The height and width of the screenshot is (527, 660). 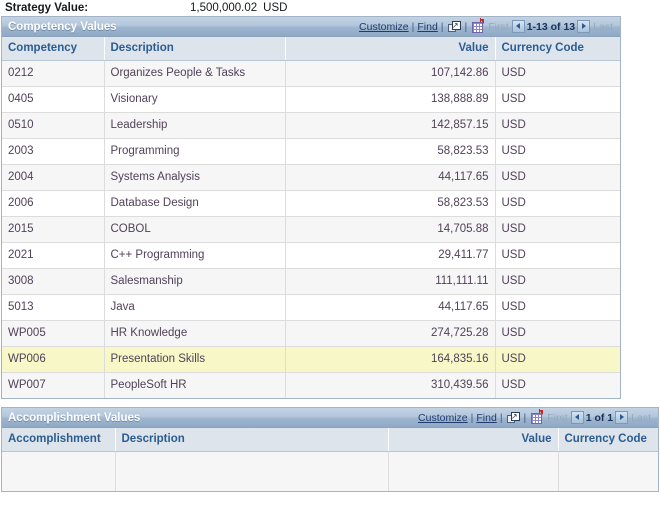 I want to click on table-row: WP006 Presentation Skills 164,835.16 USD, so click(x=311, y=359).